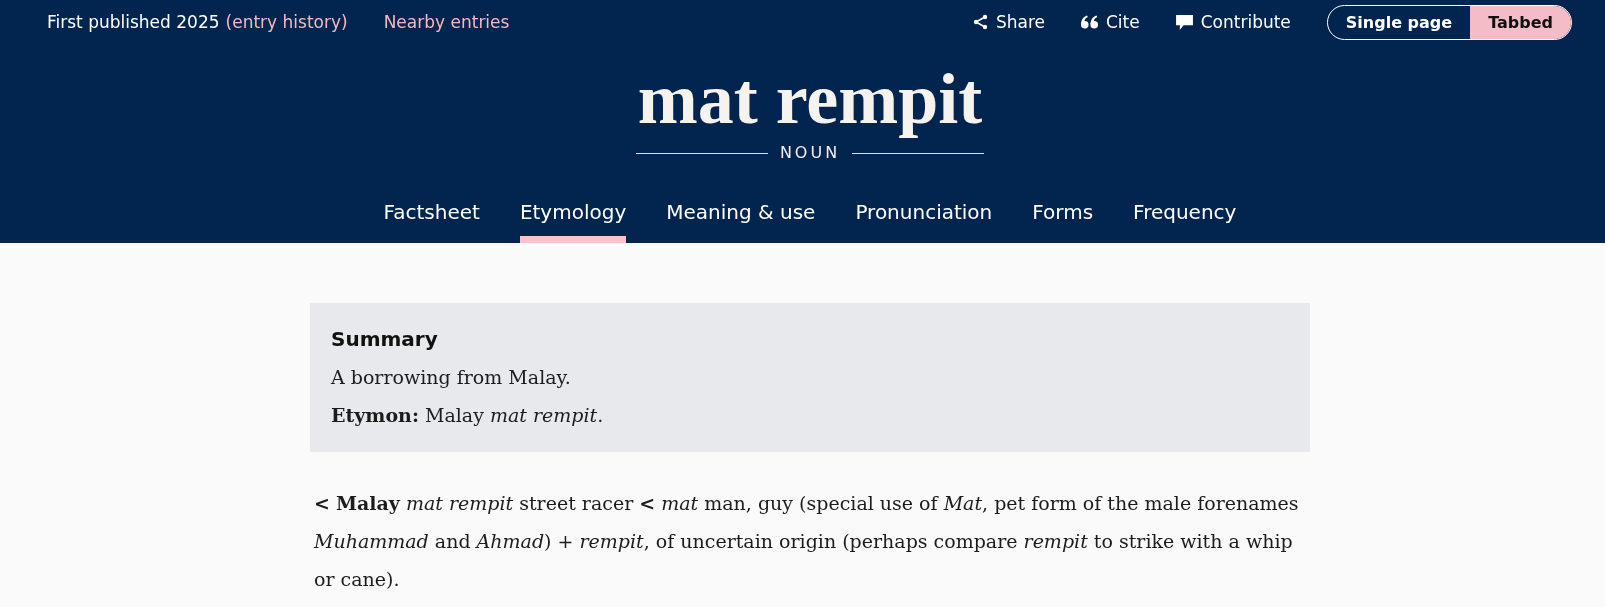 This screenshot has height=607, width=1605. I want to click on tab: Frequency, so click(1185, 212).